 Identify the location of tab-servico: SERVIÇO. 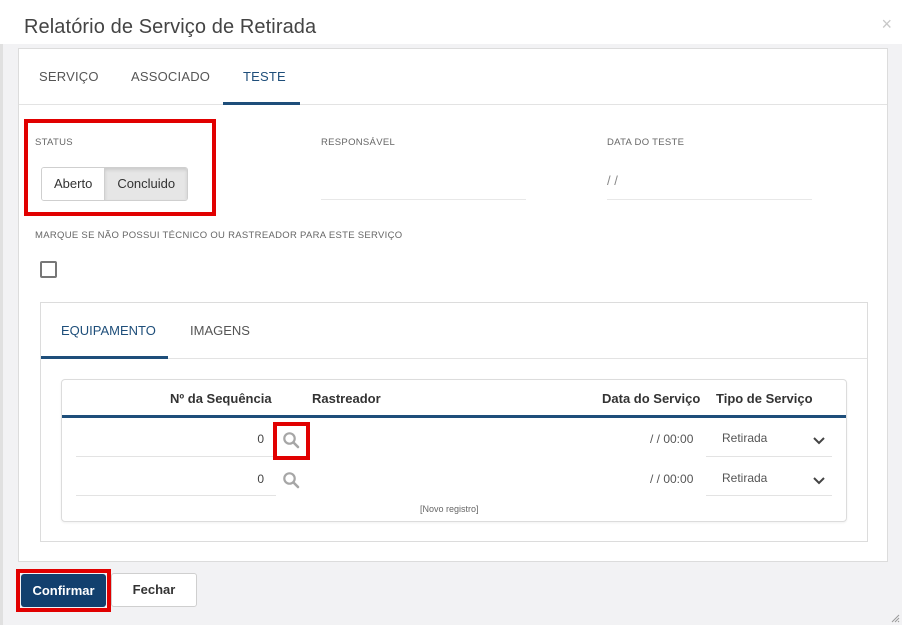
(69, 76).